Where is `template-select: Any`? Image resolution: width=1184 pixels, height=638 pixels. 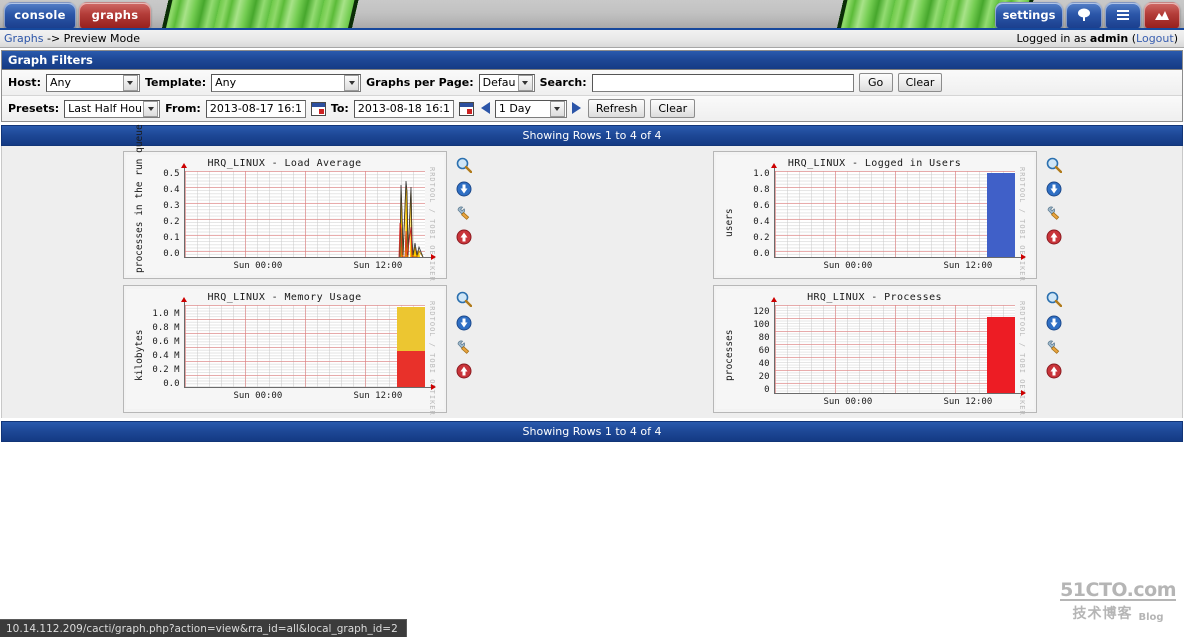 template-select: Any is located at coordinates (286, 83).